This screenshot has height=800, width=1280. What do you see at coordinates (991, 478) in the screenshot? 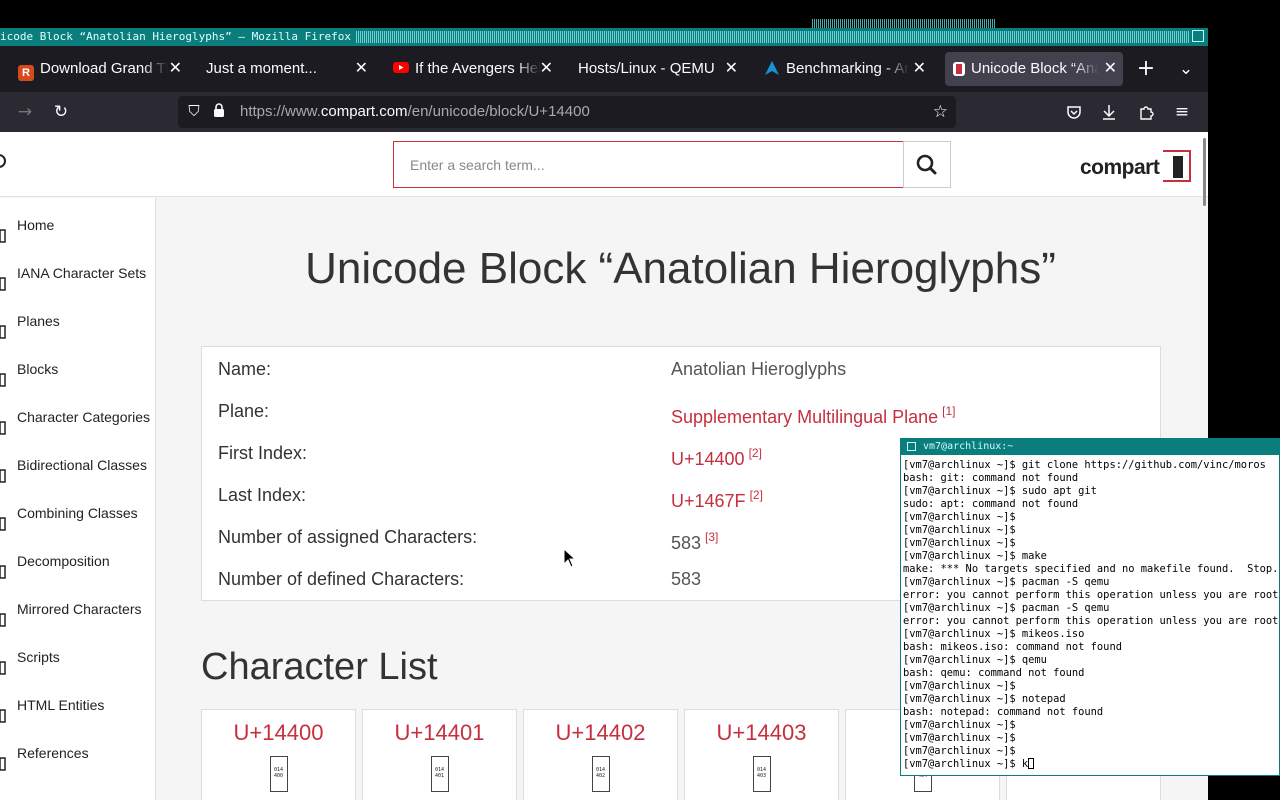
I see `terminal-line: bash: git: command not found` at bounding box center [991, 478].